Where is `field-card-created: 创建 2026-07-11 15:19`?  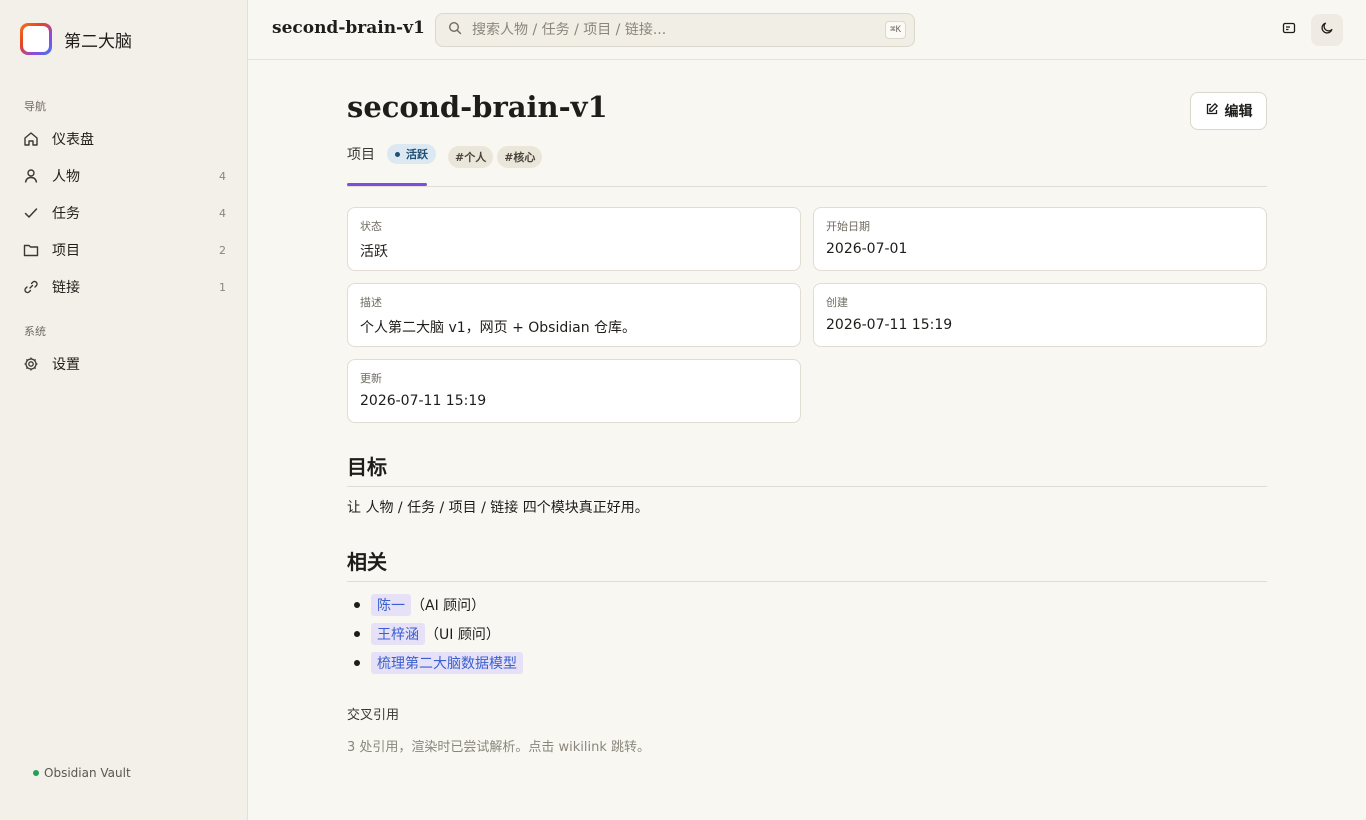
field-card-created: 创建 2026-07-11 15:19 is located at coordinates (1040, 315).